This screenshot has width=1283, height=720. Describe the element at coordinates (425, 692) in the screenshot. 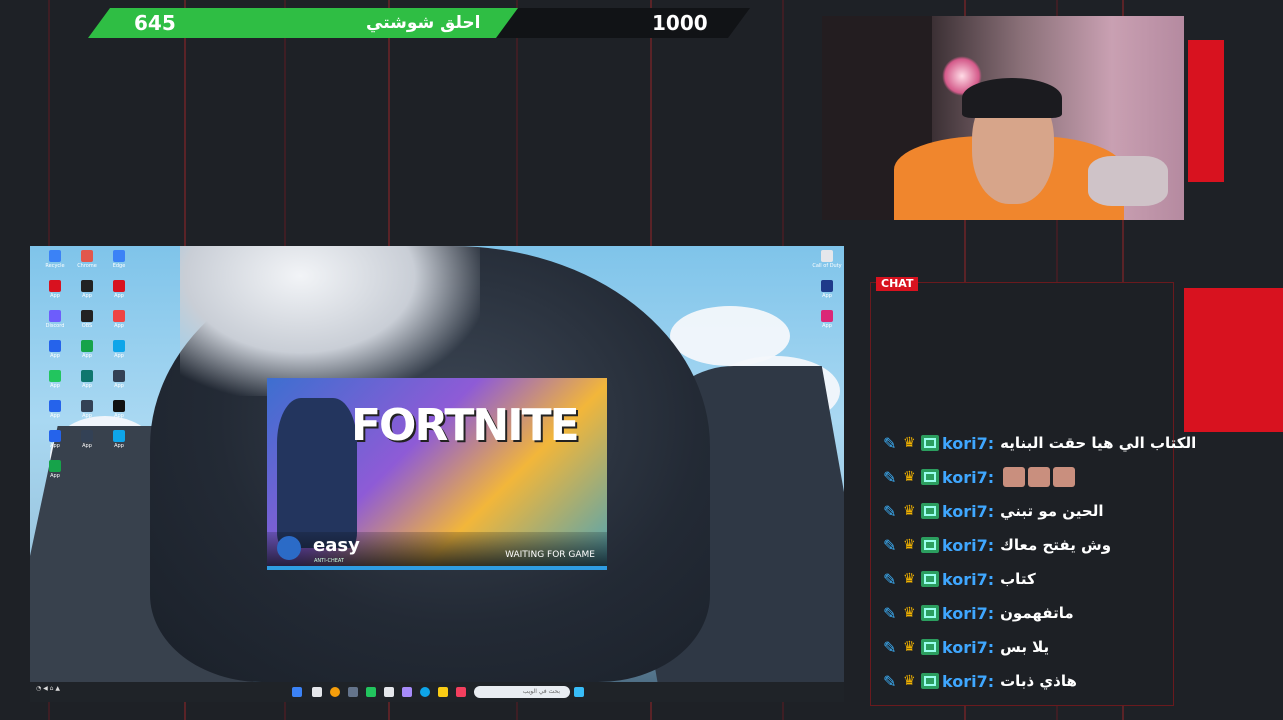

I see `edge-icon` at that location.